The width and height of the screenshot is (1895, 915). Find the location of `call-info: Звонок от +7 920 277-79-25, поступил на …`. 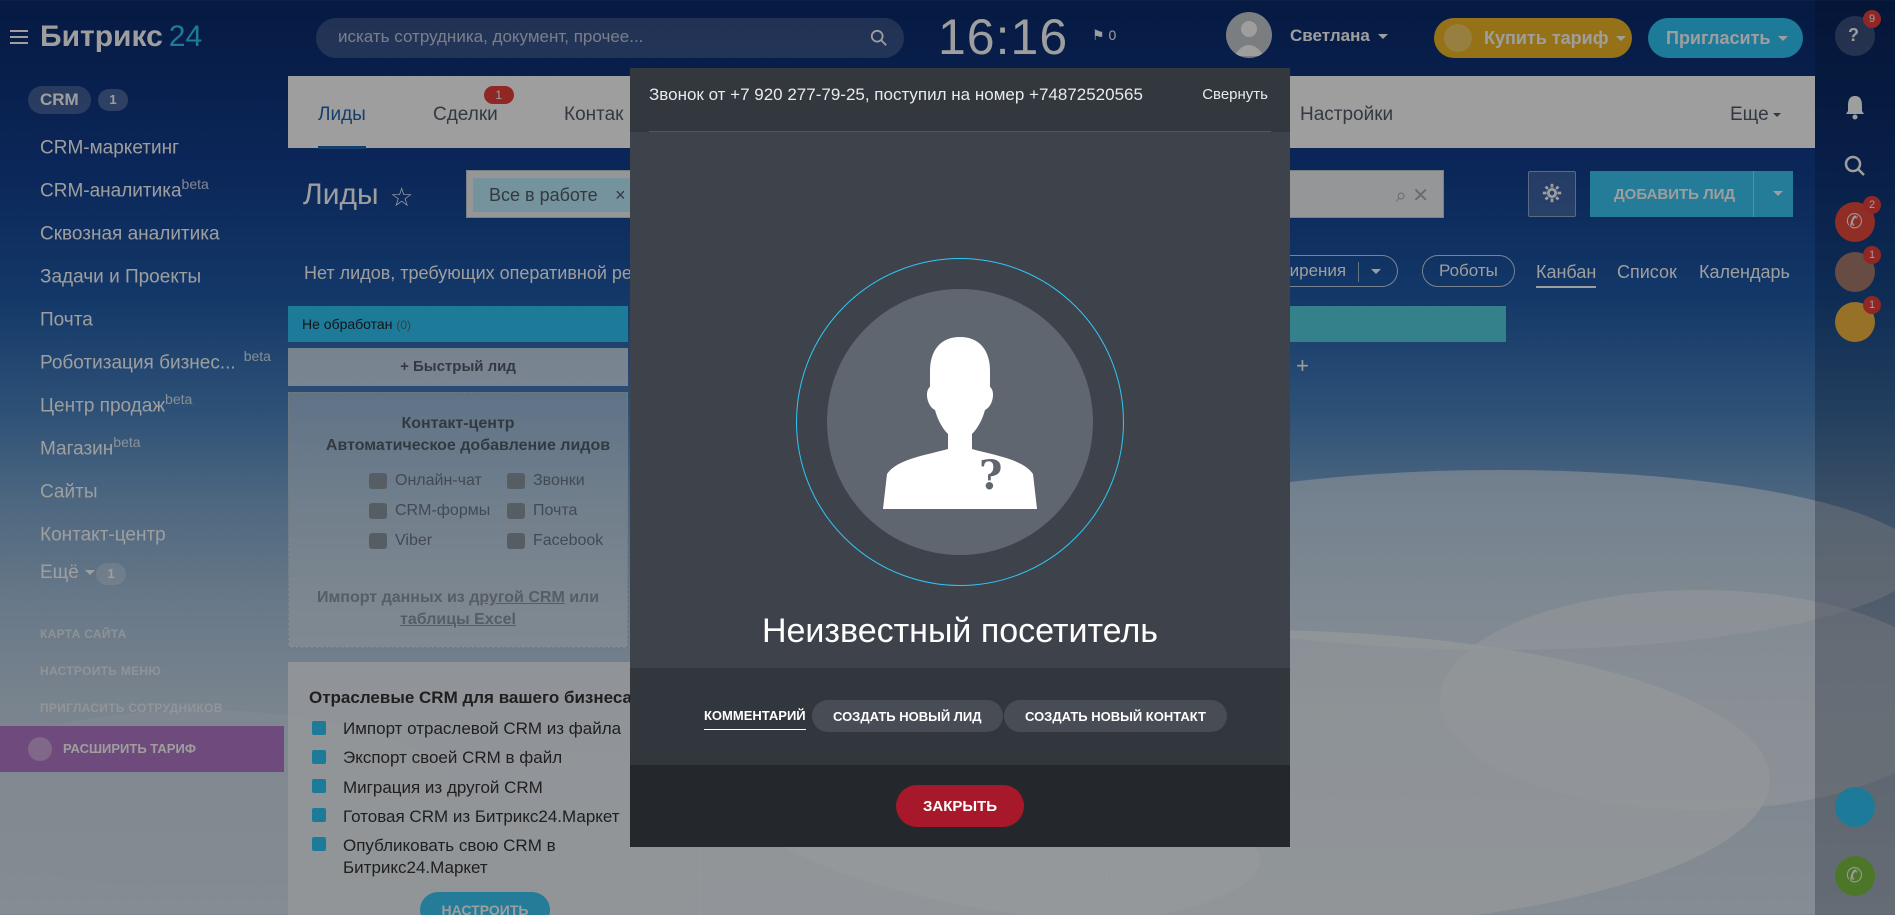

call-info: Звонок от +7 920 277-79-25, поступил на … is located at coordinates (896, 94).